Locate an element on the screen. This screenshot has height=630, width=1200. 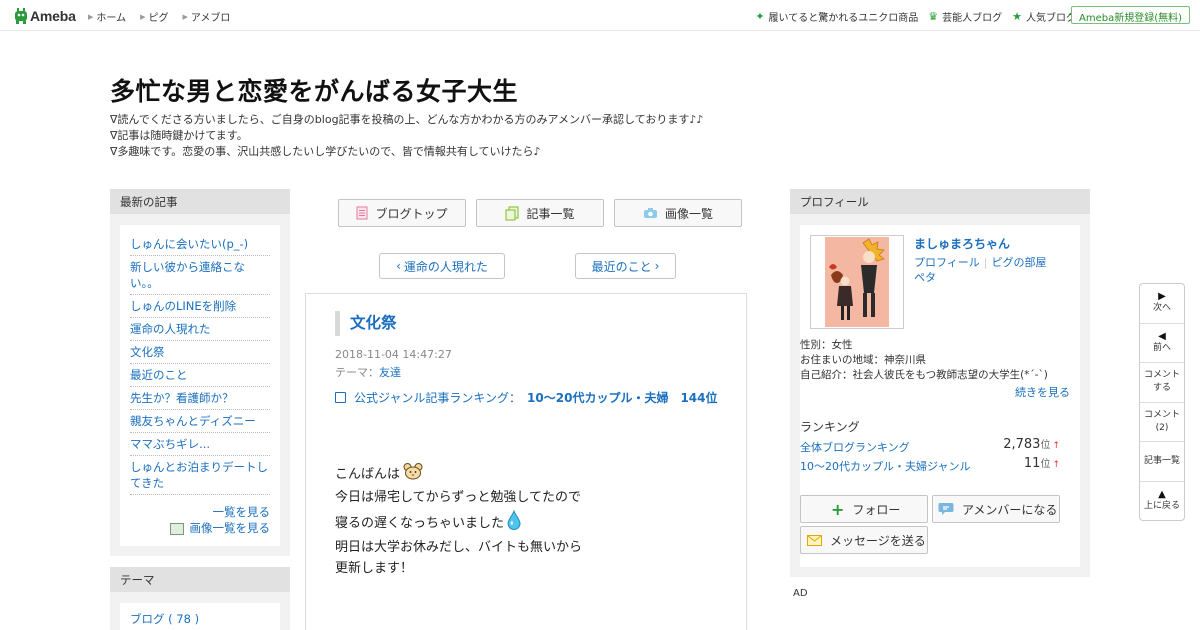
float-article-list-button: 記事一覧 is located at coordinates (1162, 462).